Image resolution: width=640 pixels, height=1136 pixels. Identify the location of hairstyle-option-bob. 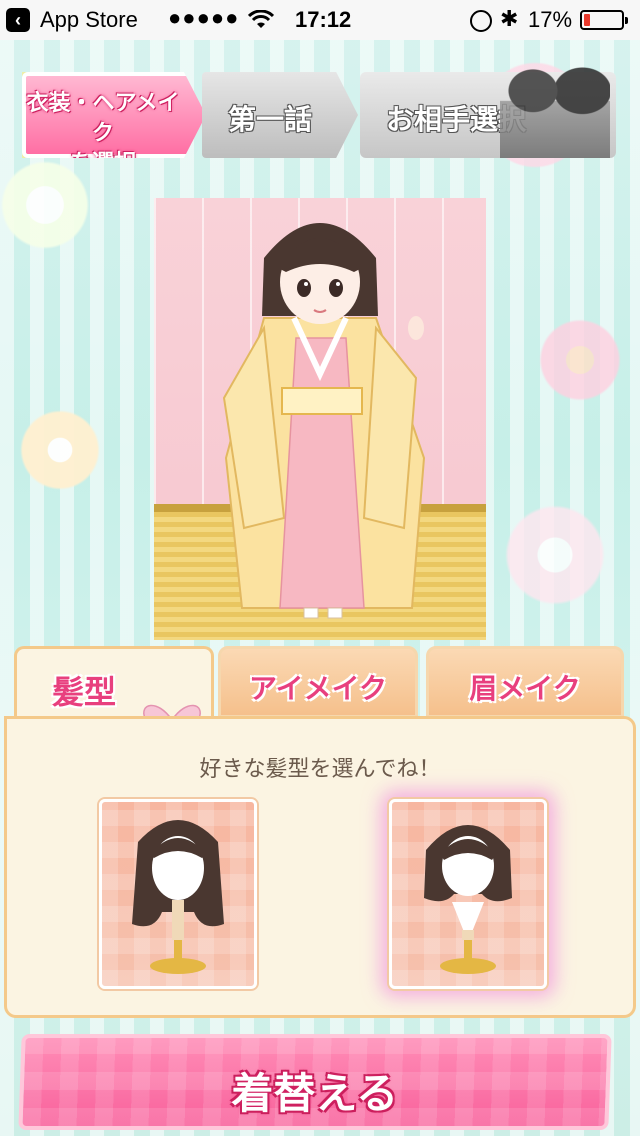
(468, 894).